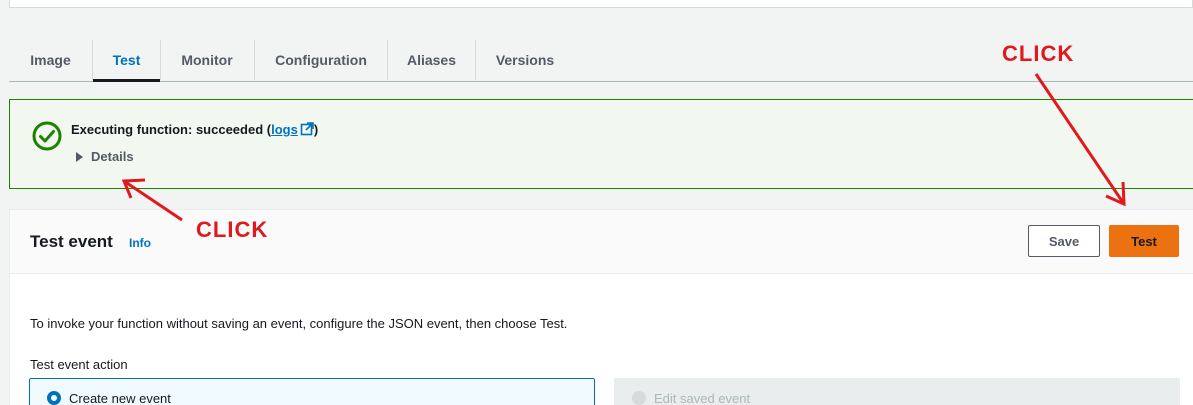 The width and height of the screenshot is (1193, 405). I want to click on radio-selected-icon, so click(54, 398).